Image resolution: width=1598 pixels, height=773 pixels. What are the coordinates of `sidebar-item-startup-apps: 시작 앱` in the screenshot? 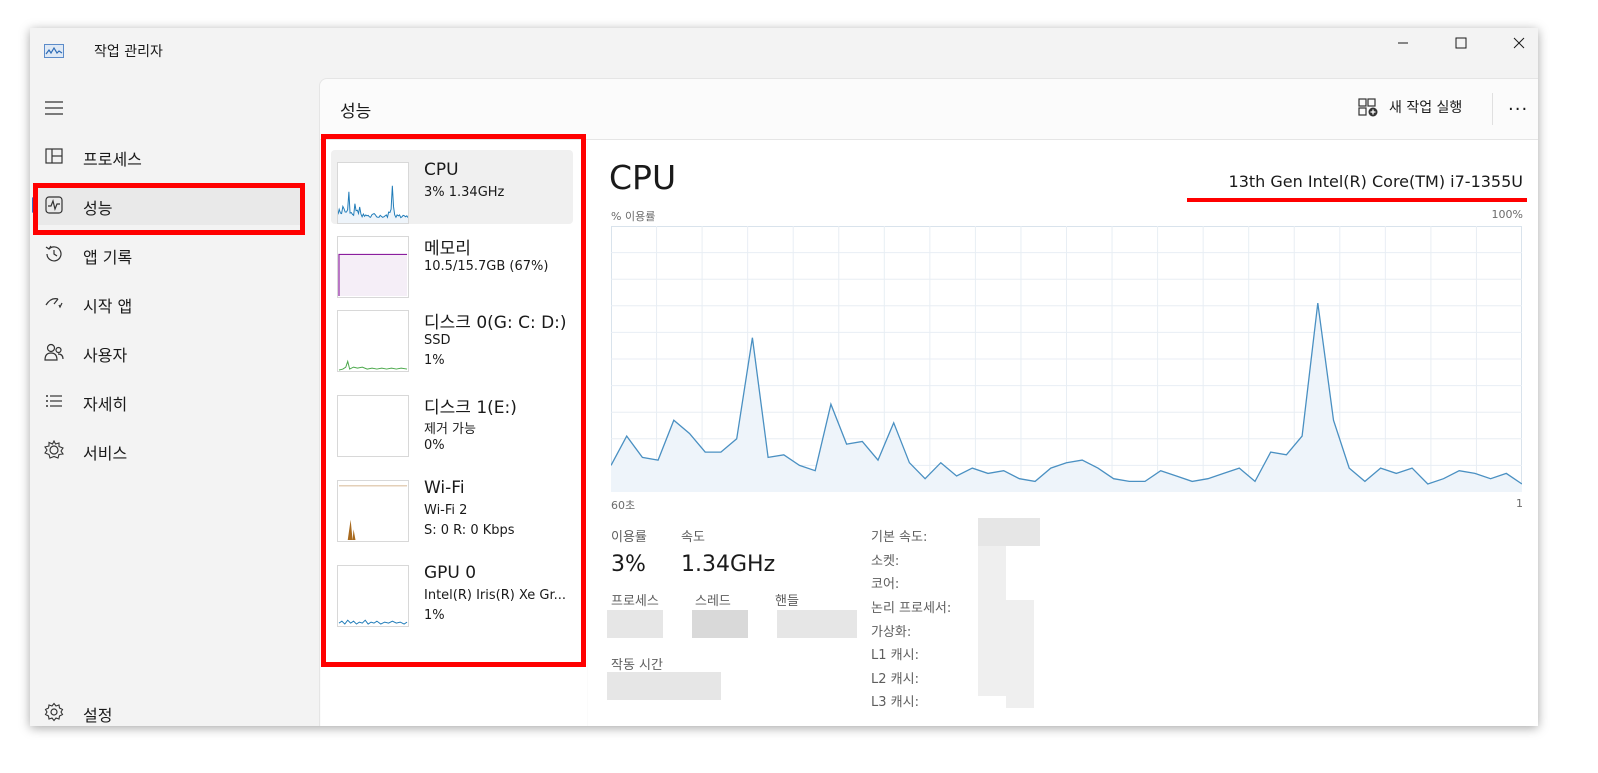 It's located at (169, 303).